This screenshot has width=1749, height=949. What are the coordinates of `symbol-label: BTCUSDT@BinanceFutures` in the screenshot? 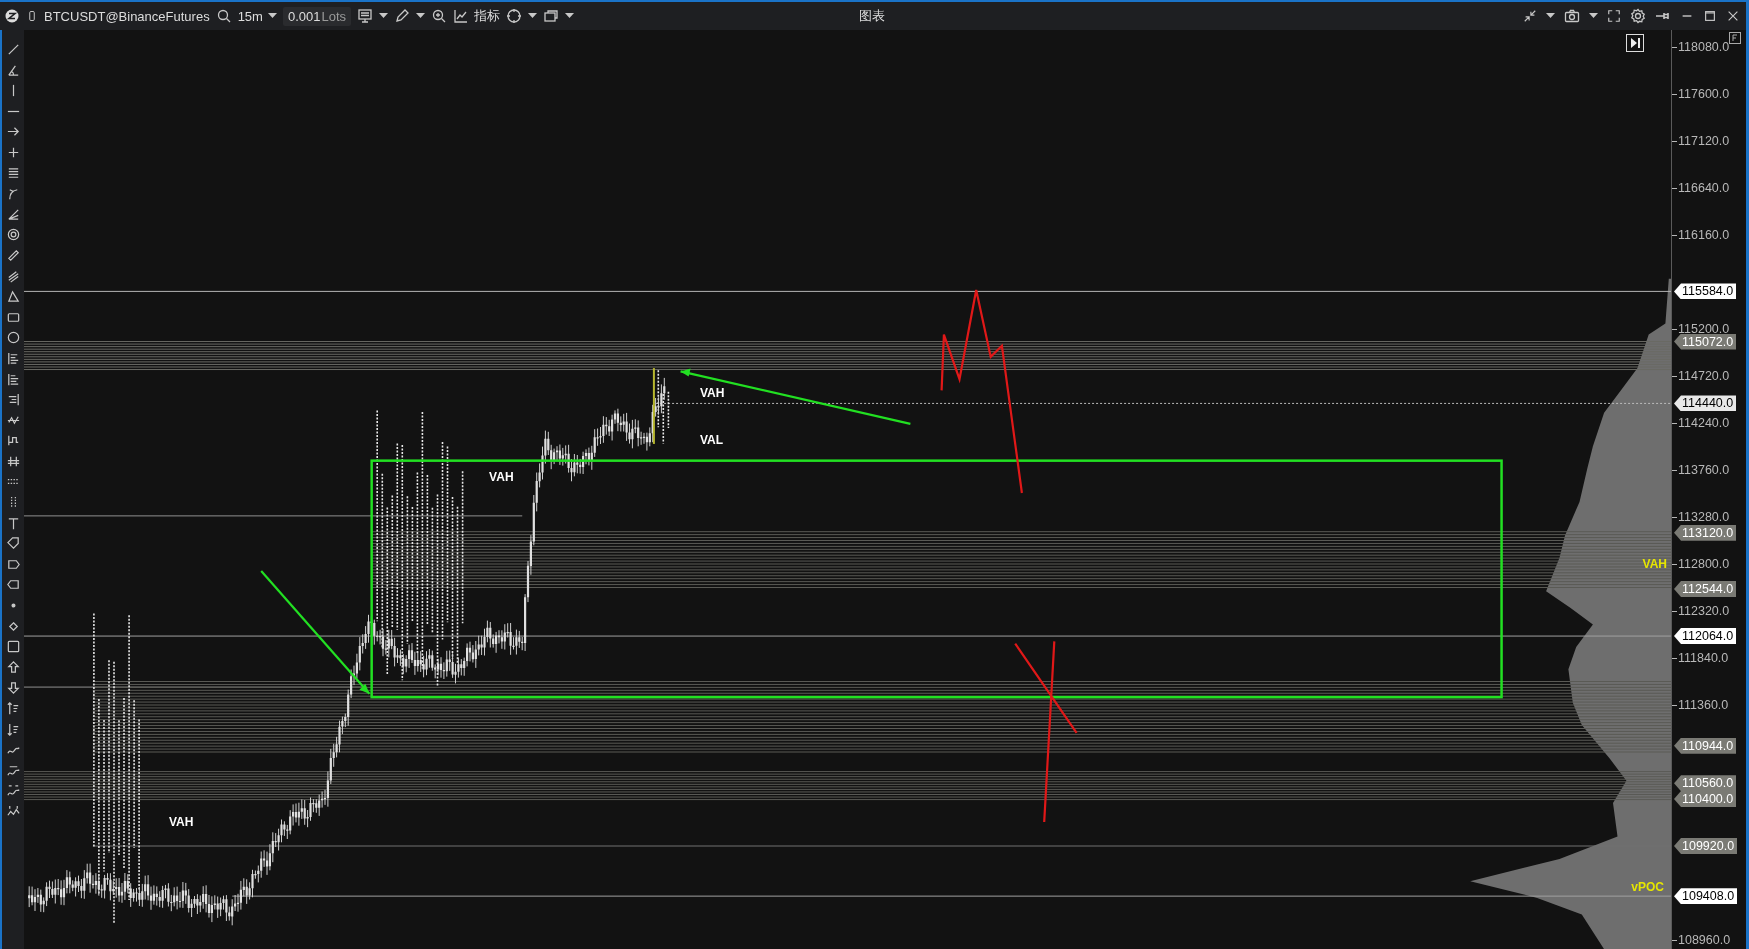 It's located at (127, 16).